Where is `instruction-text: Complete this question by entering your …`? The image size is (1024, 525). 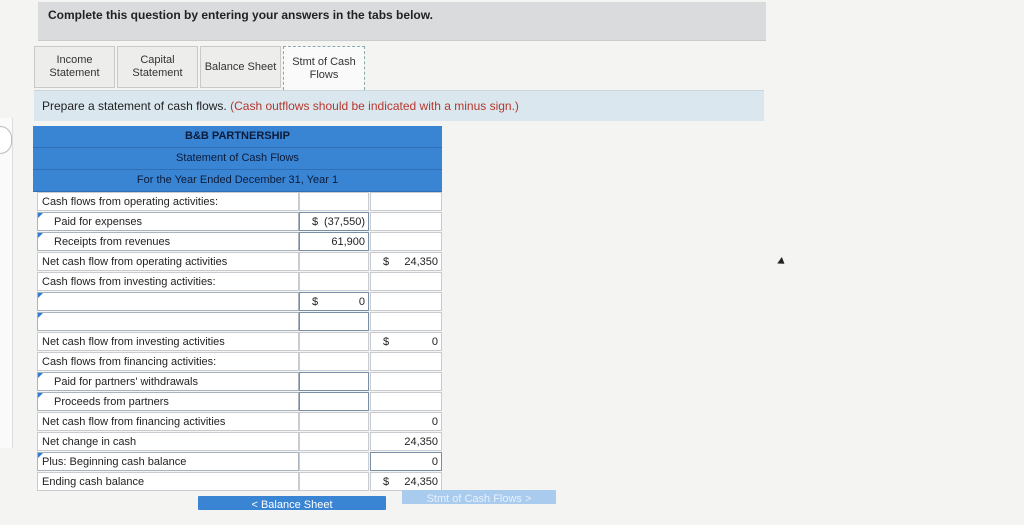 instruction-text: Complete this question by entering your … is located at coordinates (240, 15).